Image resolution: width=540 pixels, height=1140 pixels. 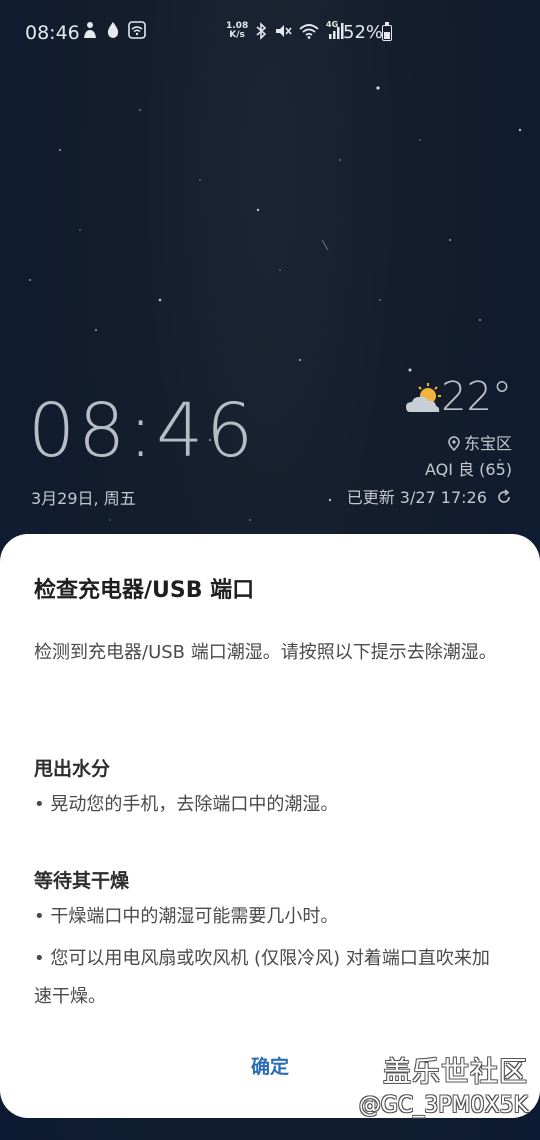 I want to click on section-item-dry-fan: • 您可以用电风扇或吹风机 (仅限冷风) 对着端口直吹来加速干燥。, so click(x=262, y=977).